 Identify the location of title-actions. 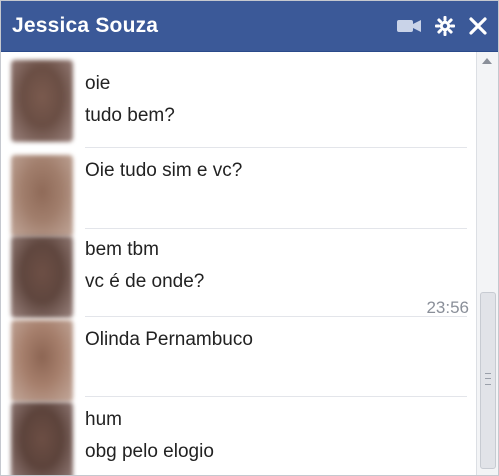
(442, 26).